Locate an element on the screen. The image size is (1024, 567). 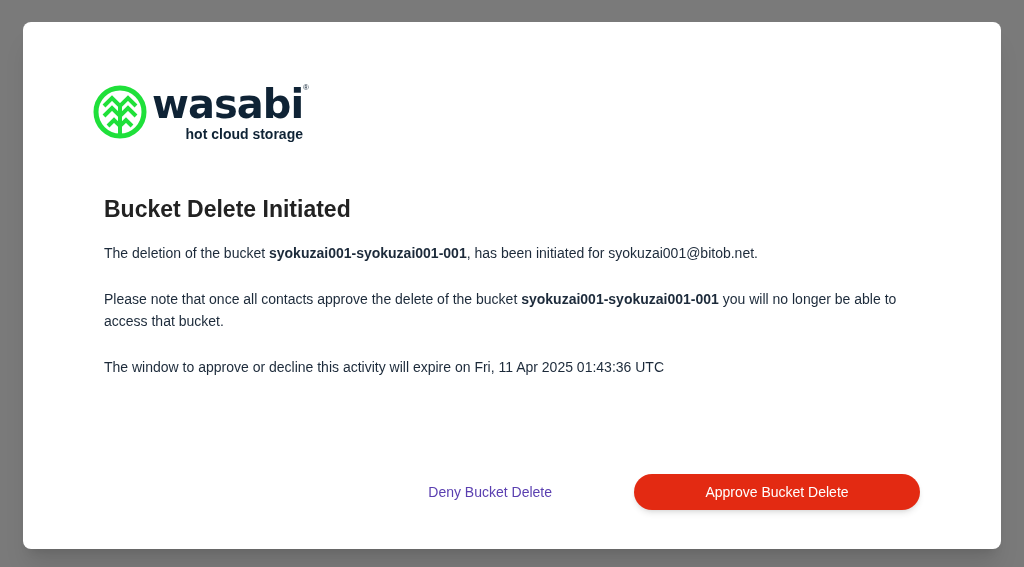
dialog-message: The deletion of the bucket syokuzai001-syokuzai001-001, has been initiated for syokuzai001@bitob.net. is located at coordinates (431, 253).